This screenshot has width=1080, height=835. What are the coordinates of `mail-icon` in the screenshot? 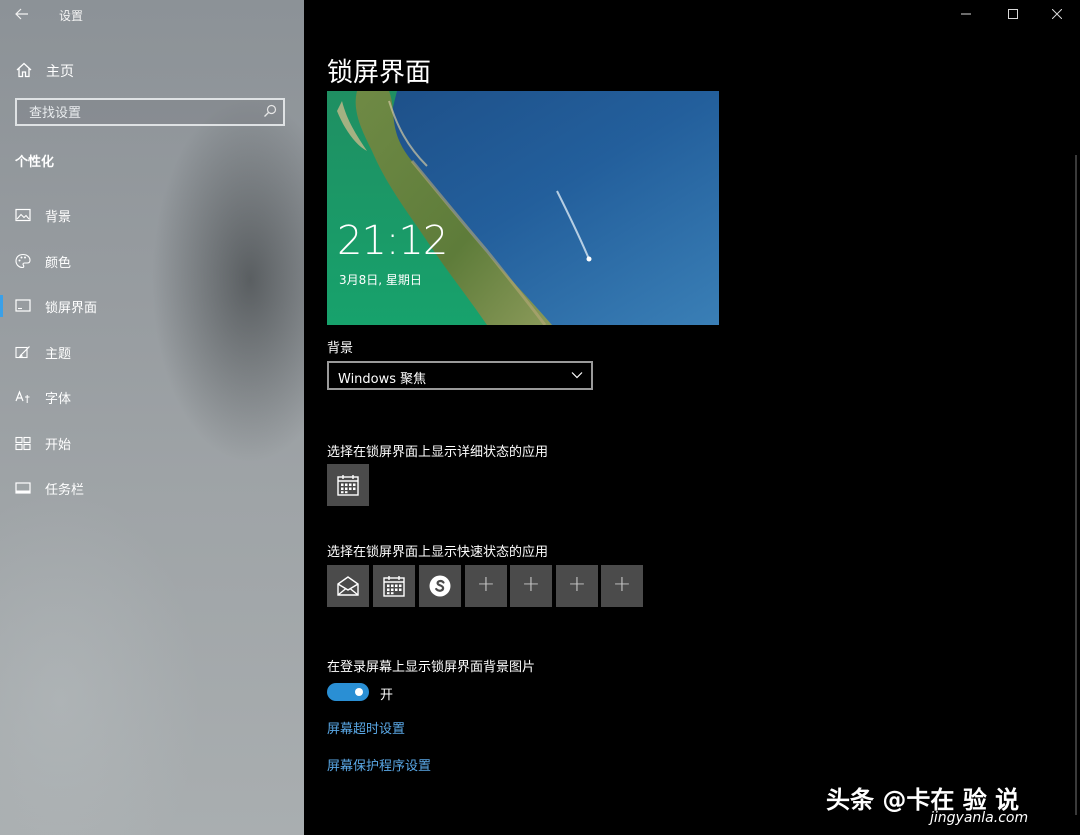 It's located at (348, 586).